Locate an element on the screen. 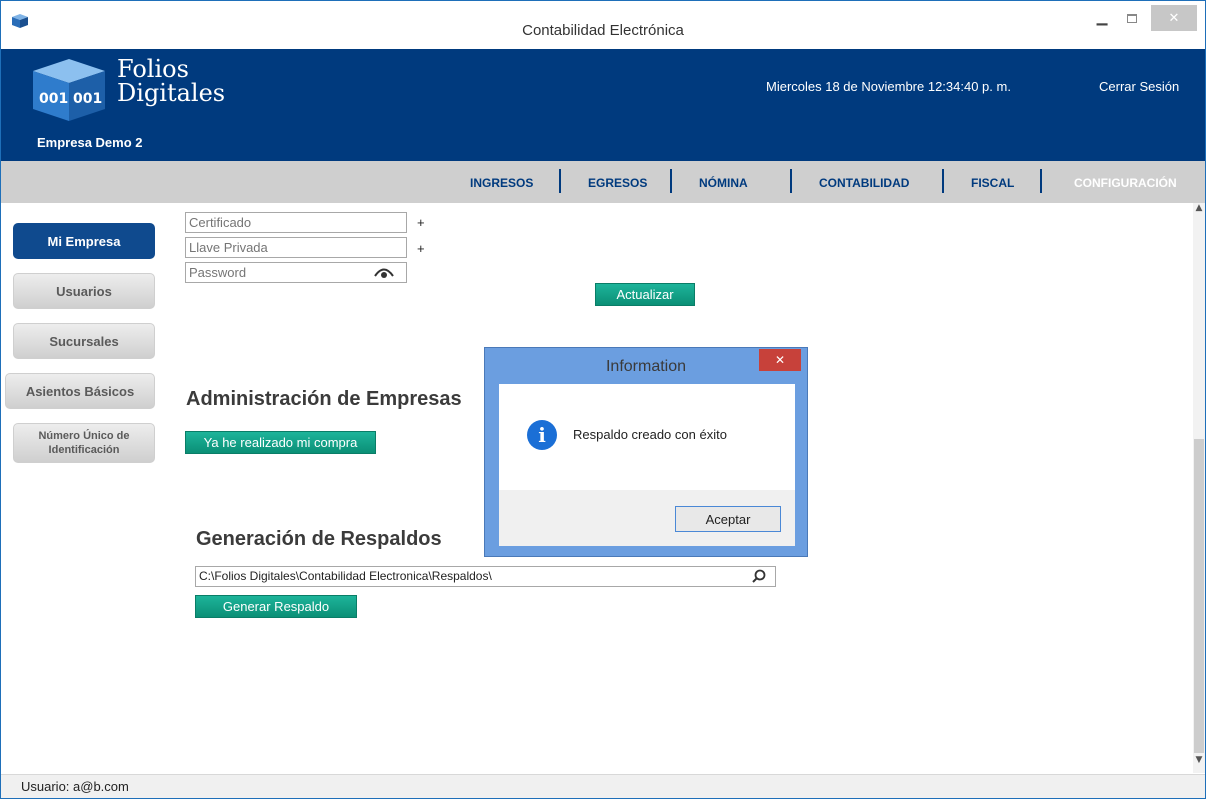  backup-section-title: Generación de Respaldos is located at coordinates (319, 539).